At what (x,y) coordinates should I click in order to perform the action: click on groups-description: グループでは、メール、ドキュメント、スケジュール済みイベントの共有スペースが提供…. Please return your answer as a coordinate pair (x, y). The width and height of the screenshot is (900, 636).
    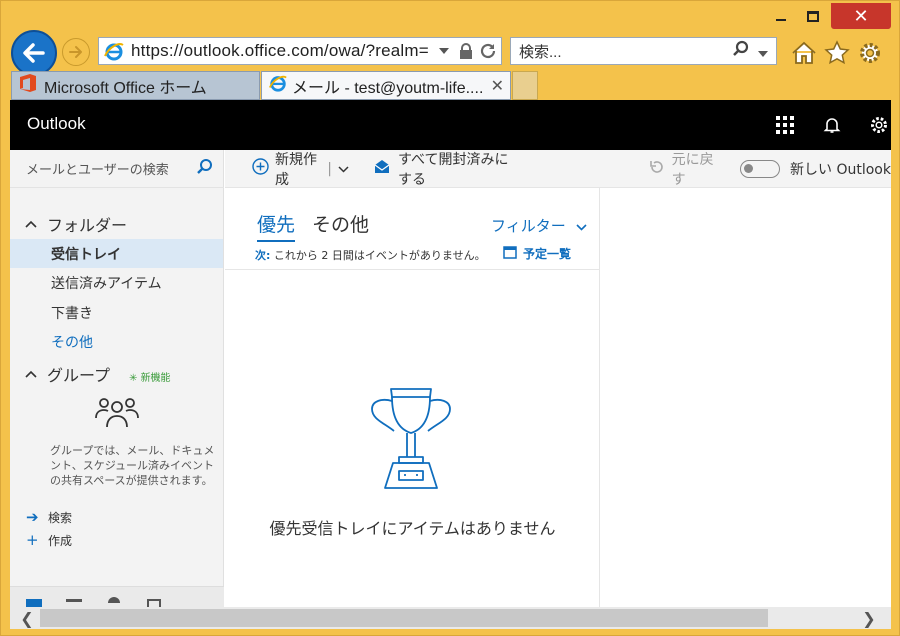
    Looking at the image, I should click on (132, 465).